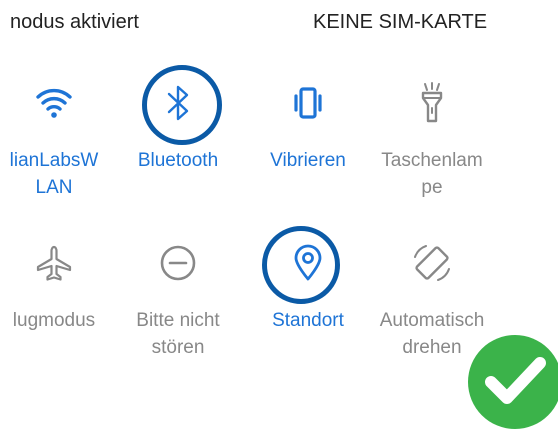 The width and height of the screenshot is (558, 437). What do you see at coordinates (178, 334) in the screenshot?
I see `tile-label-do-not-disturb: Bitte nicht stören` at bounding box center [178, 334].